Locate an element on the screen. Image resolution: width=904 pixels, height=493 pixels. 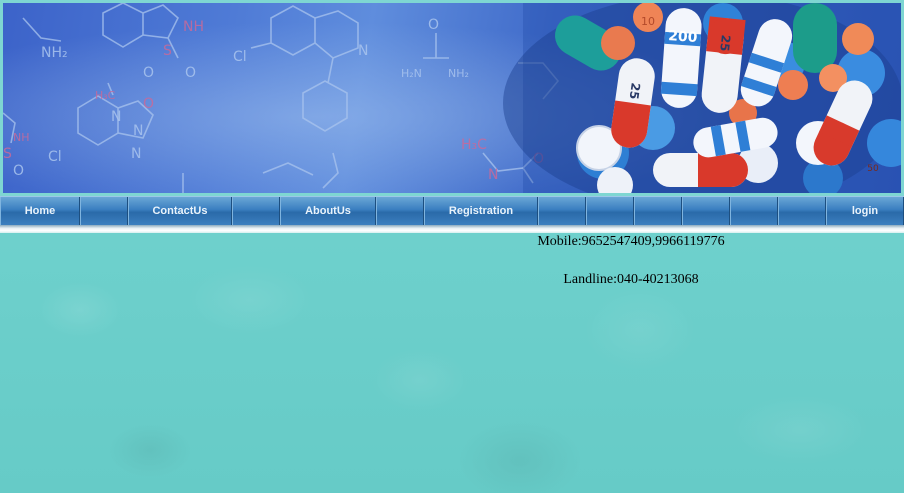
svg-text: 10 is located at coordinates (648, 21).